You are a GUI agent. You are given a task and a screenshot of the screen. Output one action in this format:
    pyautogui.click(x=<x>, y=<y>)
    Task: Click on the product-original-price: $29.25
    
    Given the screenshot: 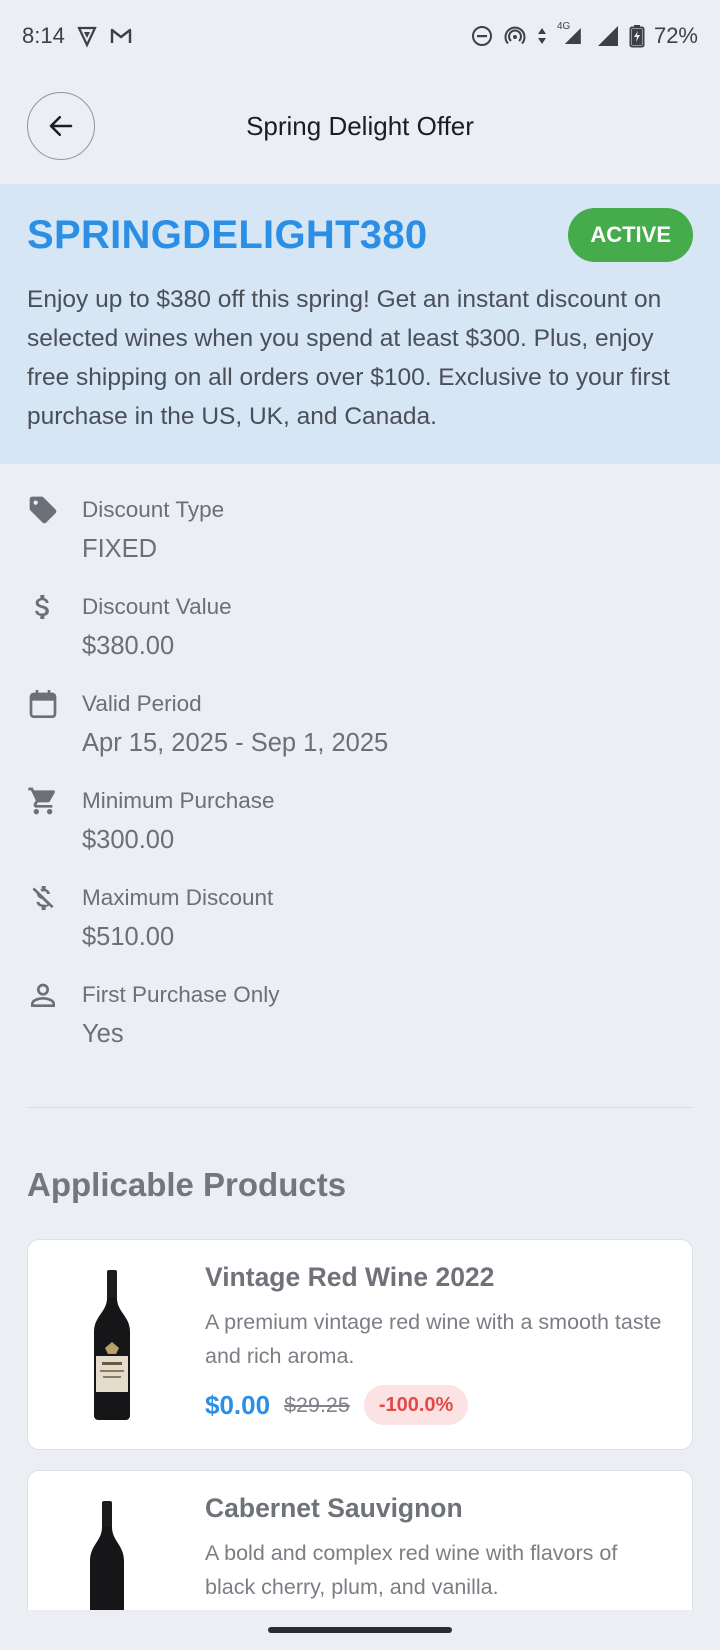 What is the action you would take?
    pyautogui.click(x=317, y=1404)
    